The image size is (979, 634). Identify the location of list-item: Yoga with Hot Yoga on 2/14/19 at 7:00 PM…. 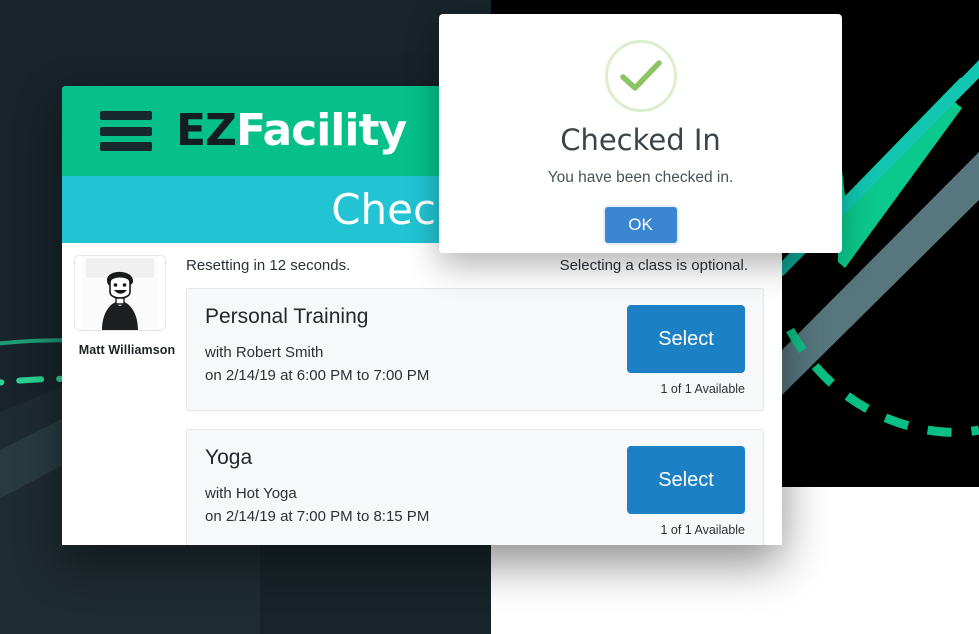
(475, 487).